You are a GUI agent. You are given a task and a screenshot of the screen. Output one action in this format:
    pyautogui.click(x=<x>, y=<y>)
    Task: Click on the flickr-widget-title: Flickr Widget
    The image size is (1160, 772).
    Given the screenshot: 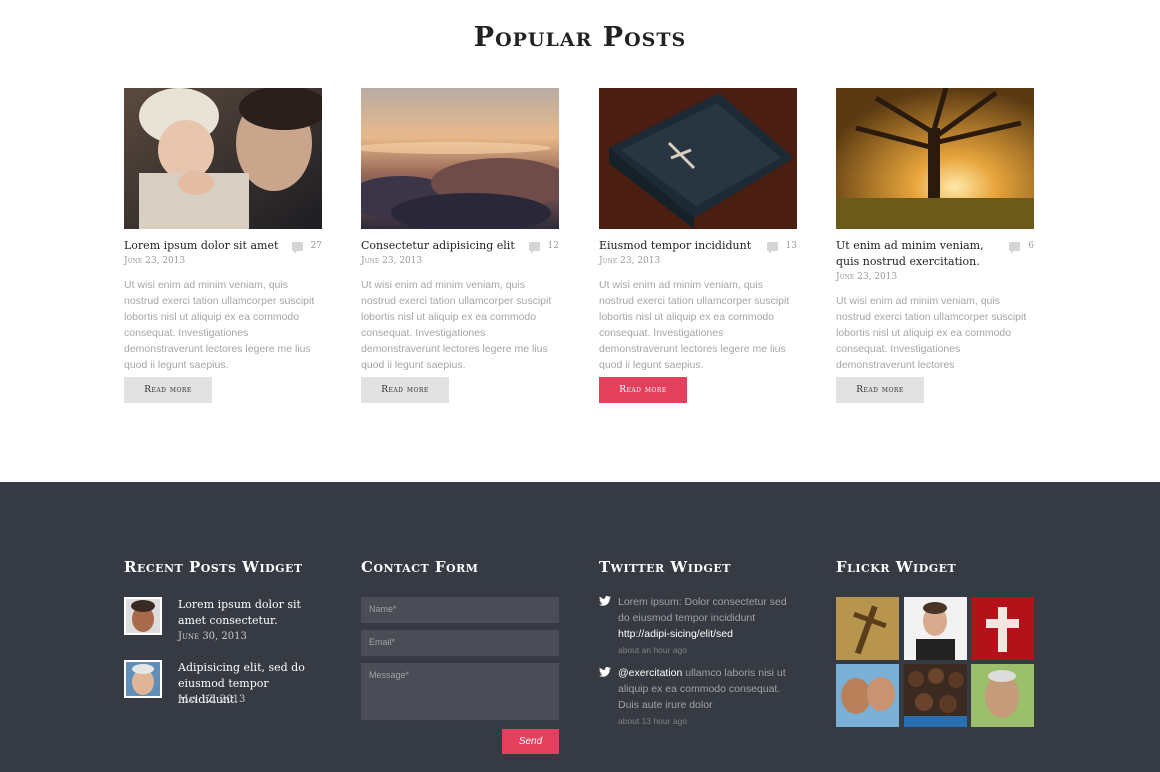 What is the action you would take?
    pyautogui.click(x=896, y=567)
    